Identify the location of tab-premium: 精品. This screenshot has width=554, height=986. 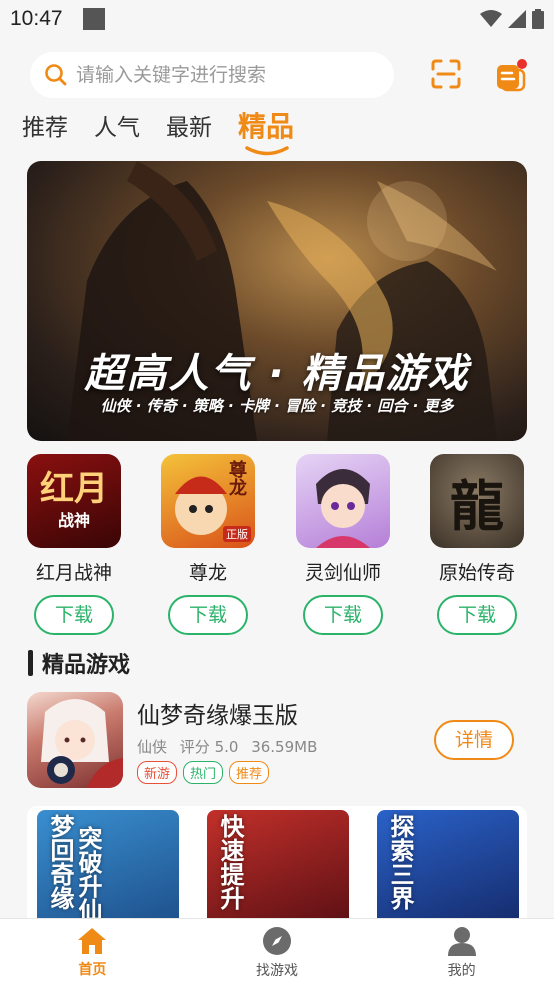
(266, 130).